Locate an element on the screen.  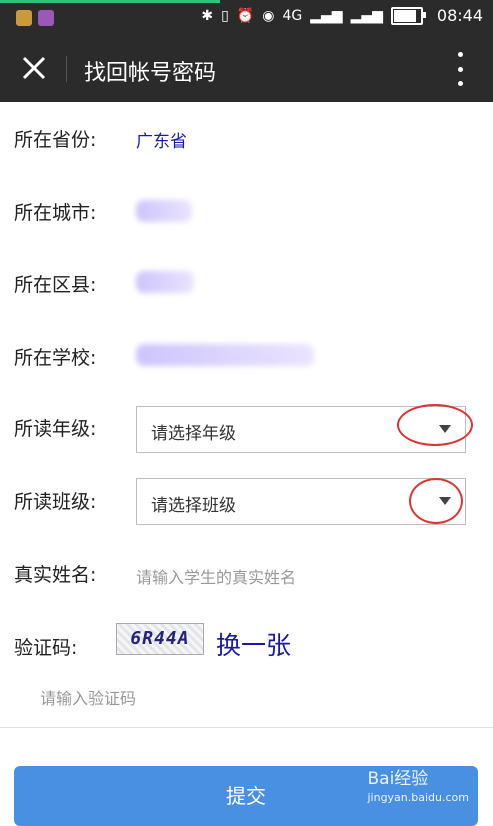
name-row: 真实姓名: 请输入学生的真实姓名 is located at coordinates (246, 573).